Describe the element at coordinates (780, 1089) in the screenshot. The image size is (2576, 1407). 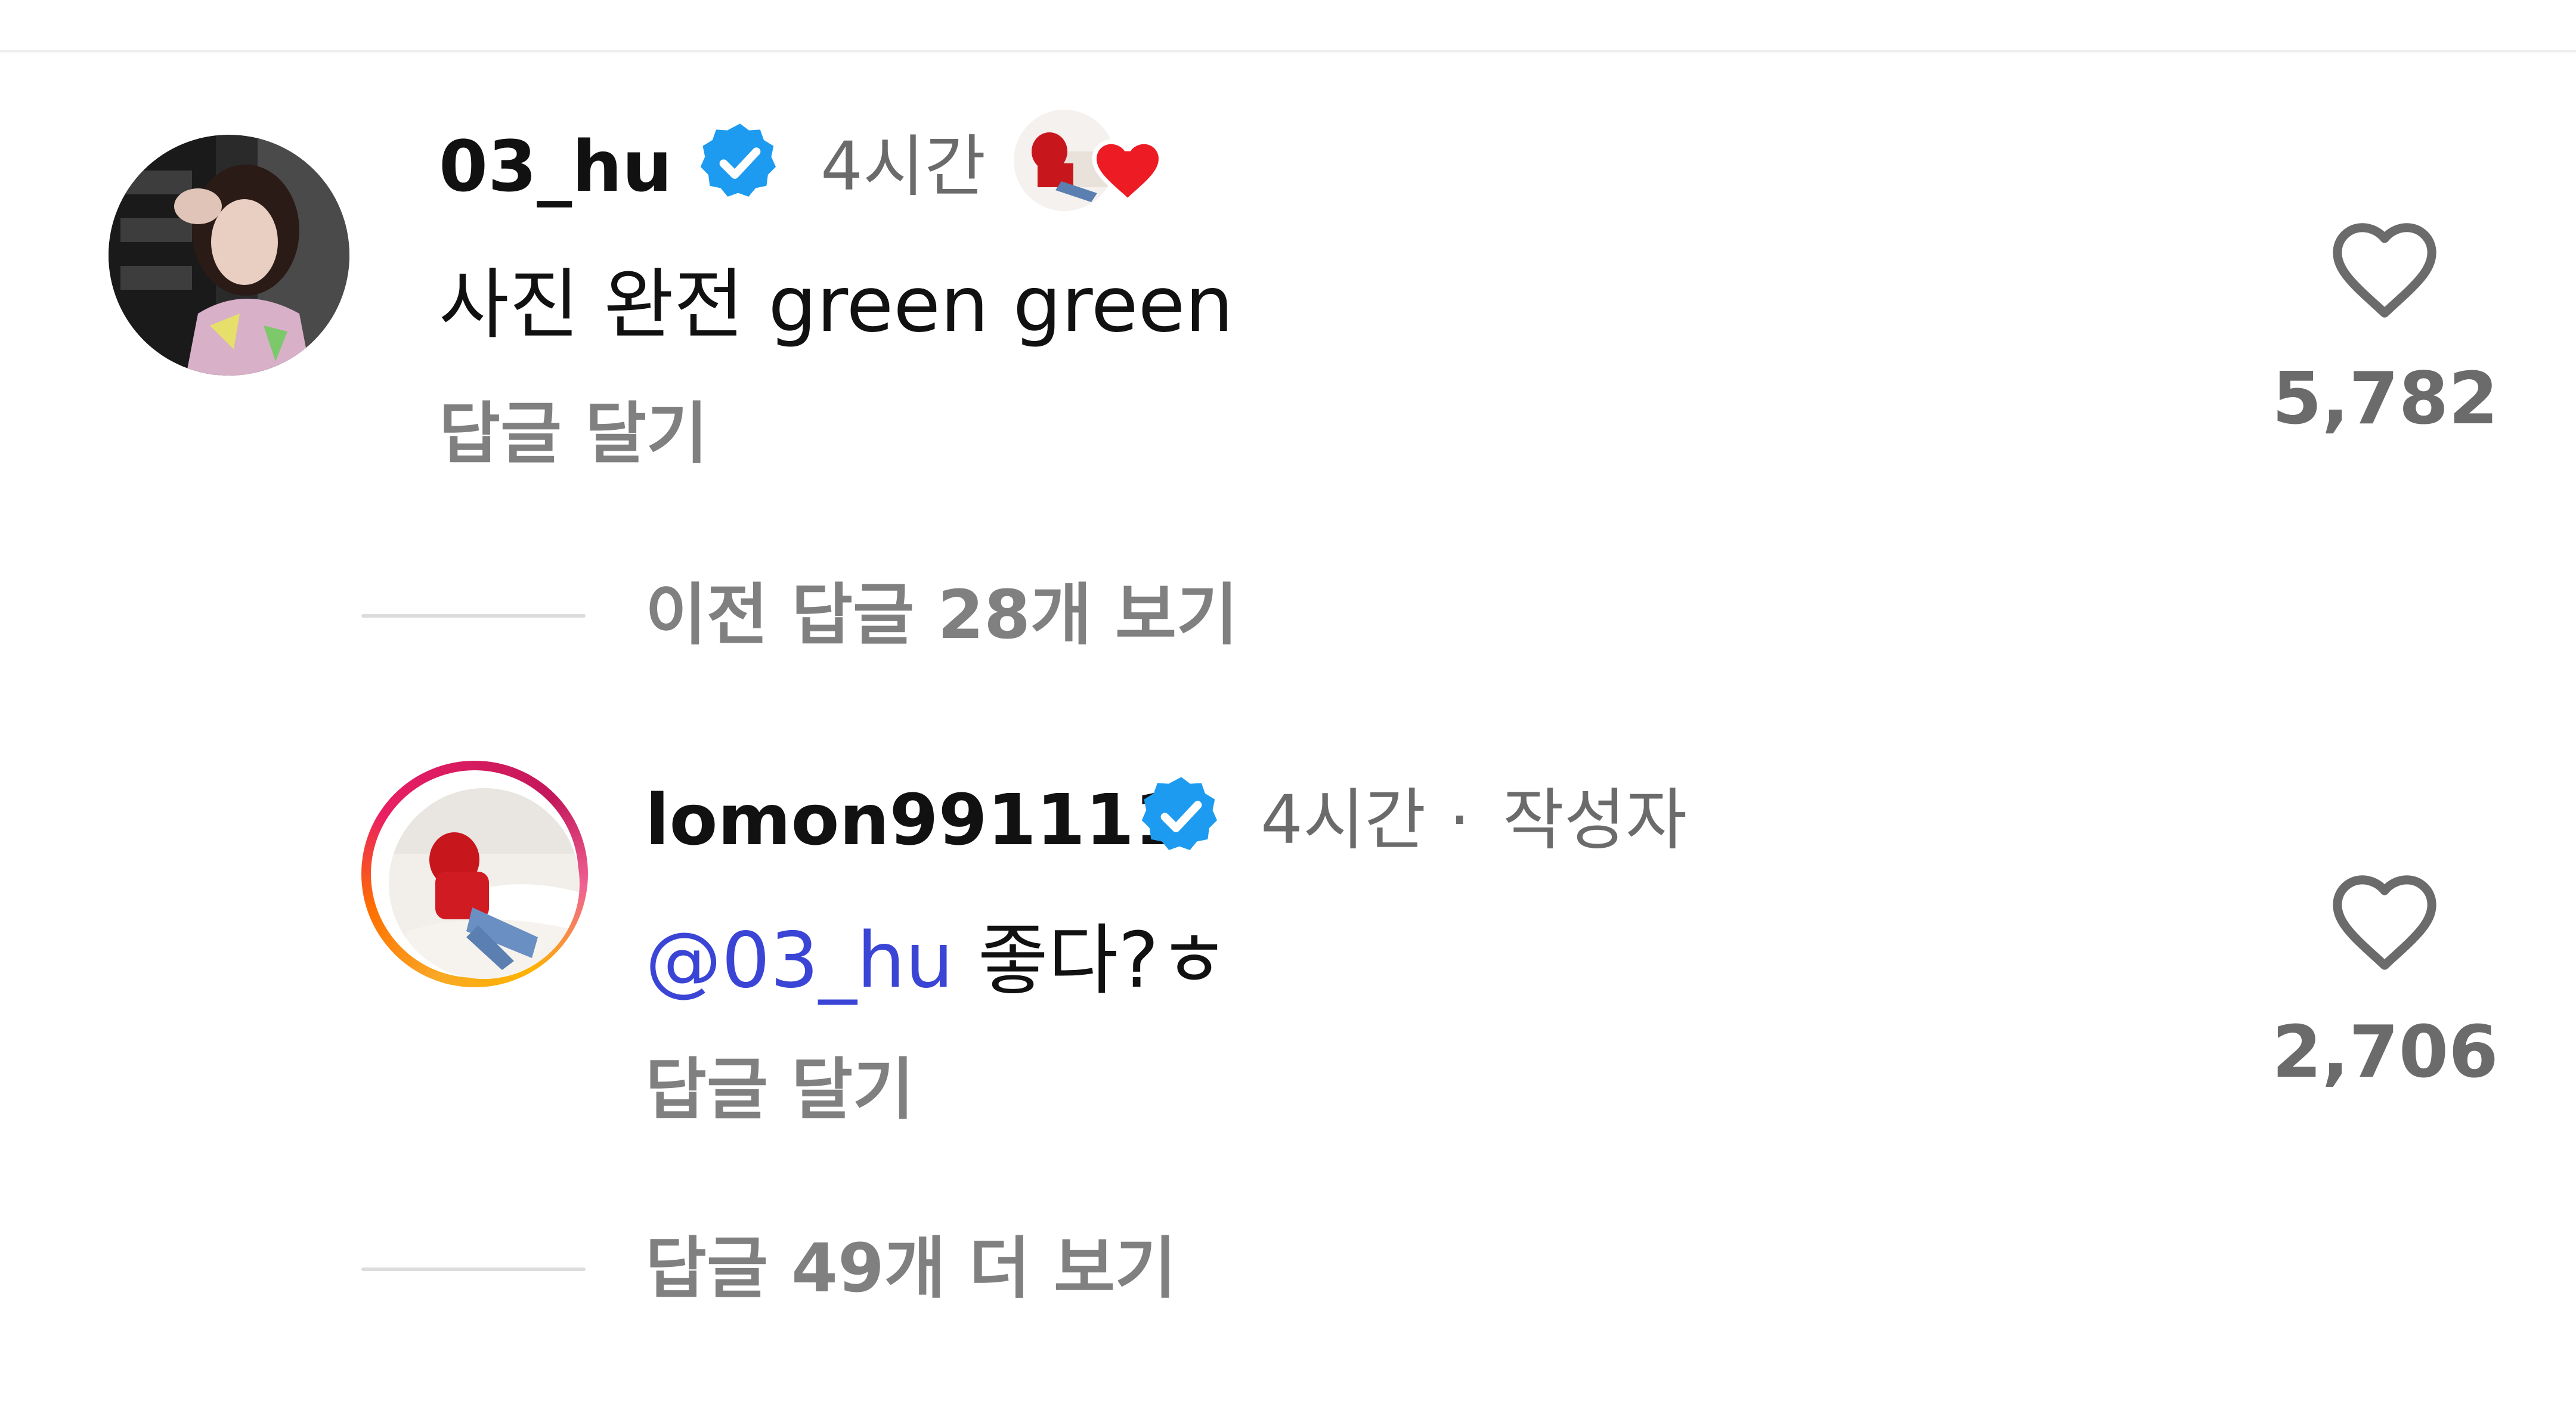
I see `reply-reply-button: 답글 달기` at that location.